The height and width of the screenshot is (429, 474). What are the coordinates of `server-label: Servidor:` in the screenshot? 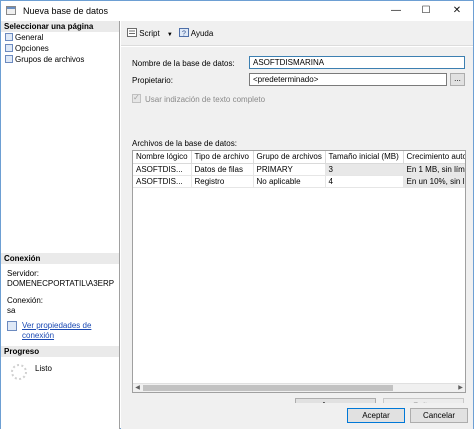 It's located at (23, 273).